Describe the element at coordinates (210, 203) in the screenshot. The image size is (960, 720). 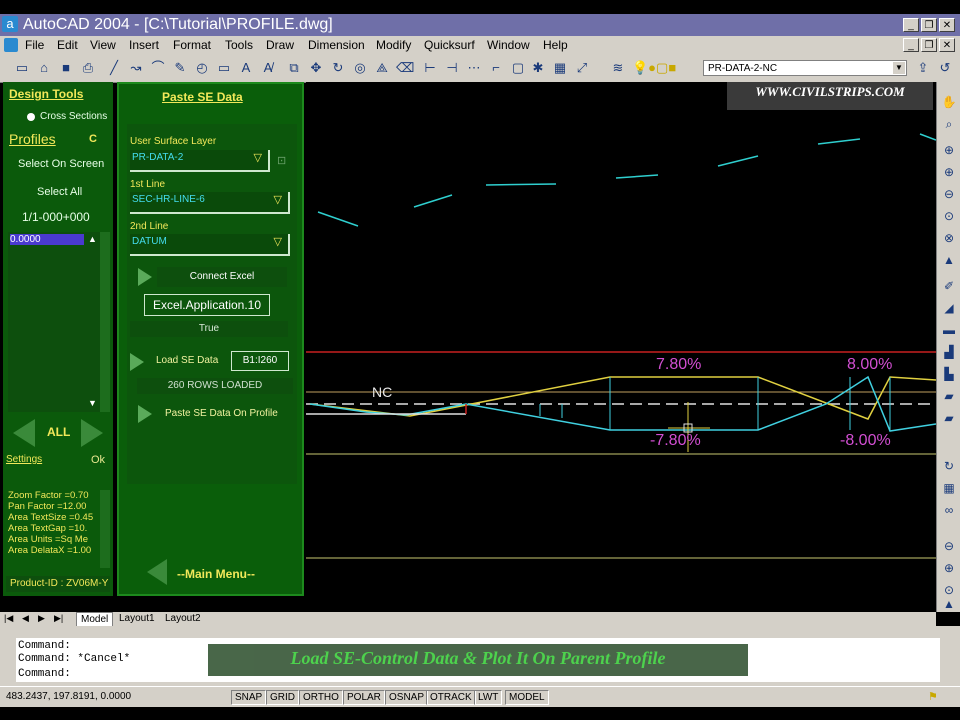
I see `line1-dropdown: SEC-HR-LINE-6 ▽` at that location.